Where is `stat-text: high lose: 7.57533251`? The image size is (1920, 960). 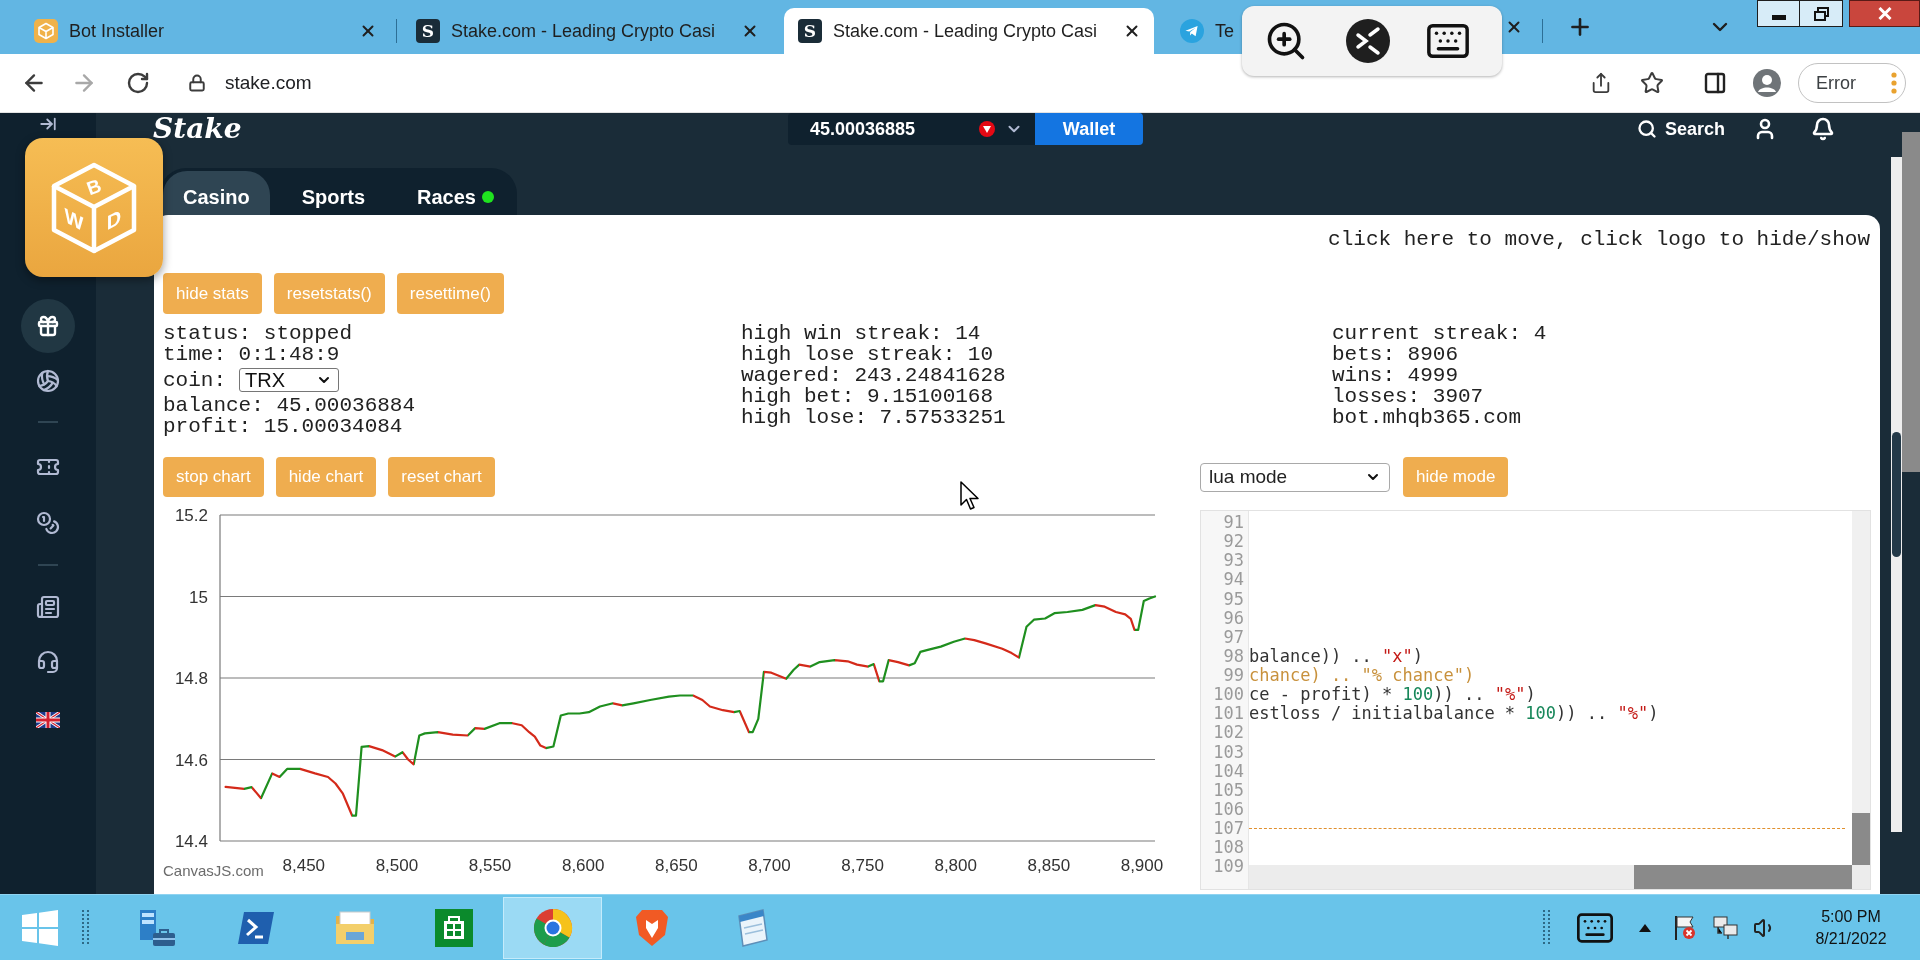
stat-text: high lose: 7.57533251 is located at coordinates (873, 417).